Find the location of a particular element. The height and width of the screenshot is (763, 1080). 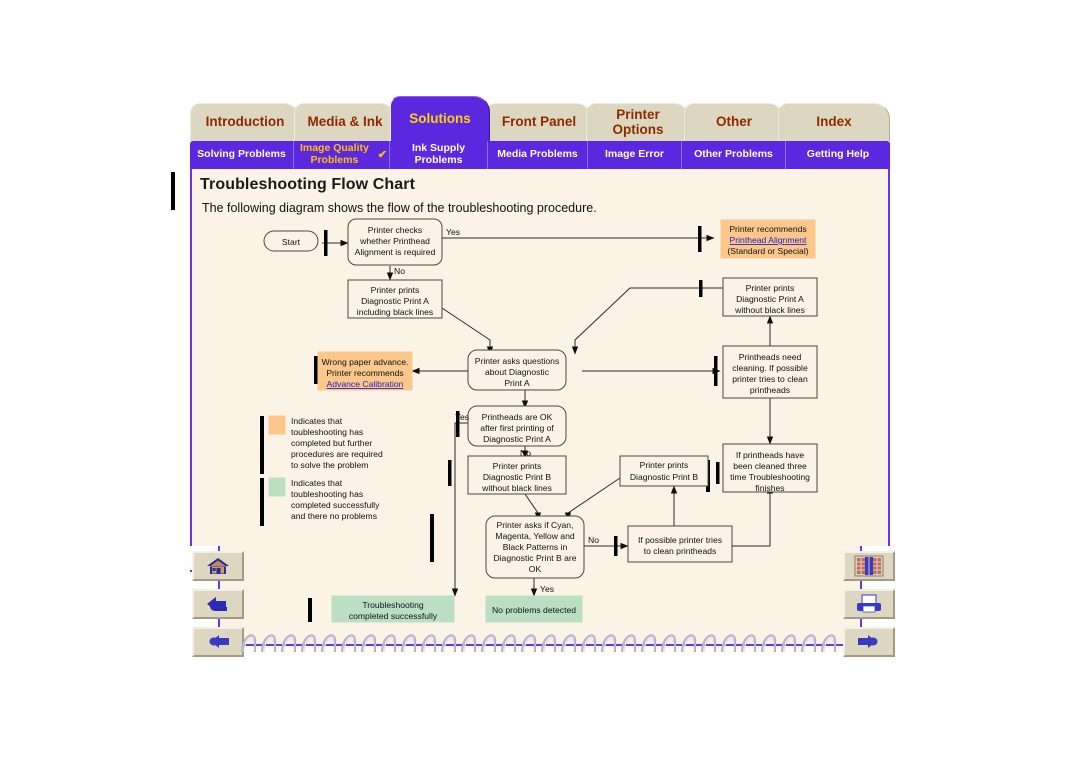

subtab-other-problems: Other Problems is located at coordinates (734, 155).